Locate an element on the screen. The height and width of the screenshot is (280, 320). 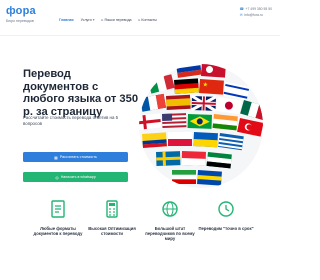
nav-item-home: Главная is located at coordinates (66, 20).